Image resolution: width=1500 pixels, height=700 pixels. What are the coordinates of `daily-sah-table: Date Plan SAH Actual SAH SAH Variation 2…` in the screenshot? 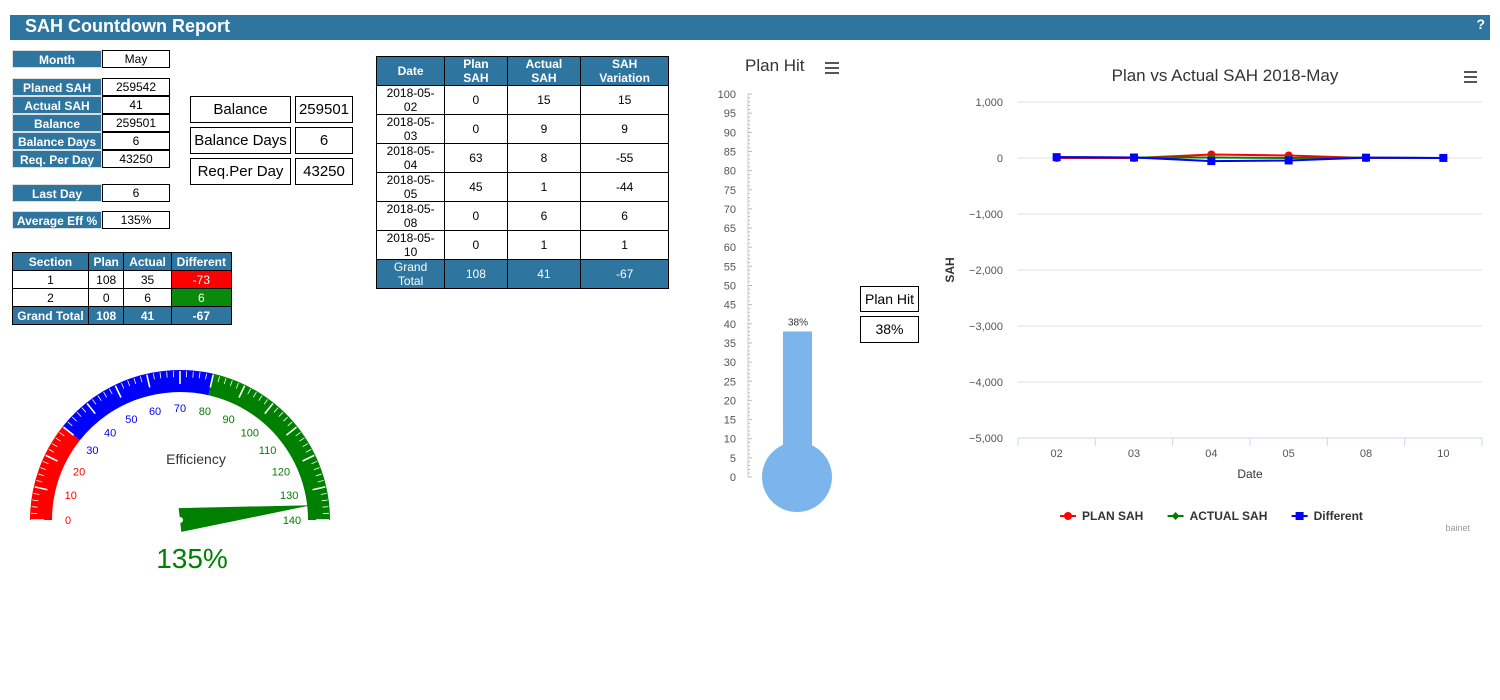 It's located at (522, 172).